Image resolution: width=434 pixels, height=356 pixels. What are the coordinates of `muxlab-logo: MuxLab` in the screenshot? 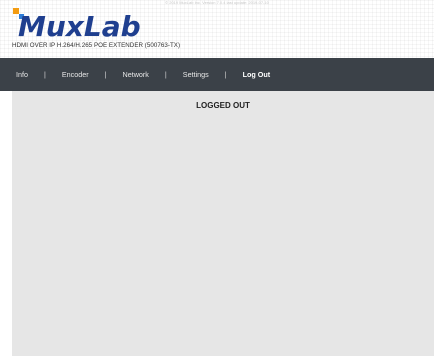 It's located at (77, 23).